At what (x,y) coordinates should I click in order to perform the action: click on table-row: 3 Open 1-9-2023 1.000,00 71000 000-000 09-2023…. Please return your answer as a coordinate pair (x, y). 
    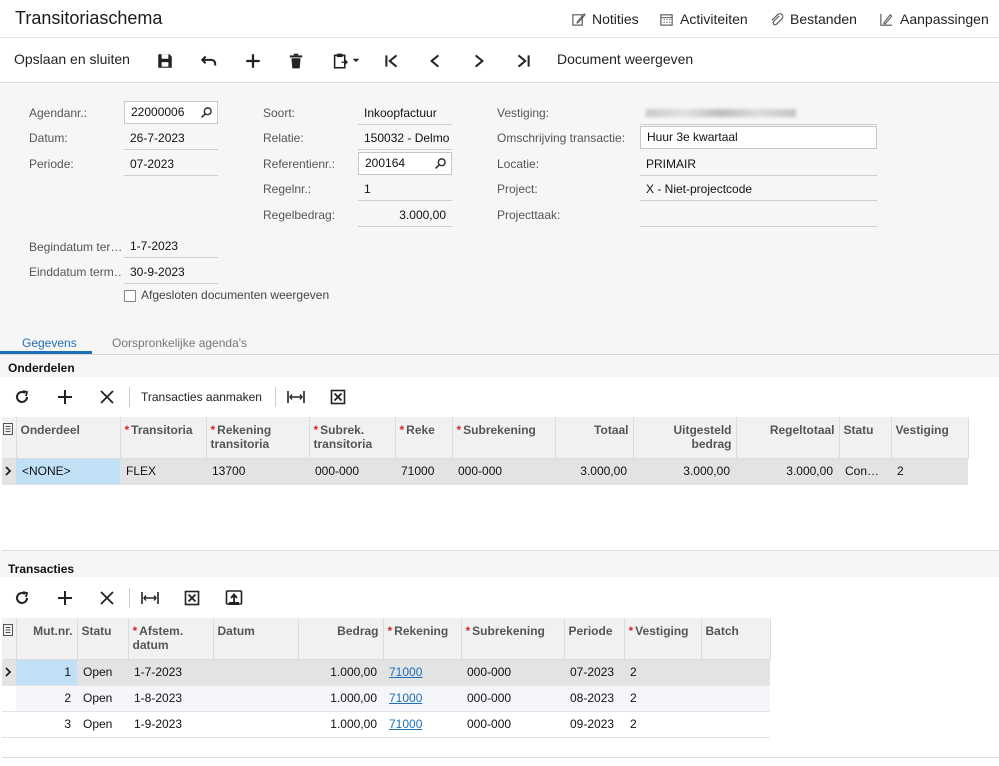
    Looking at the image, I should click on (386, 724).